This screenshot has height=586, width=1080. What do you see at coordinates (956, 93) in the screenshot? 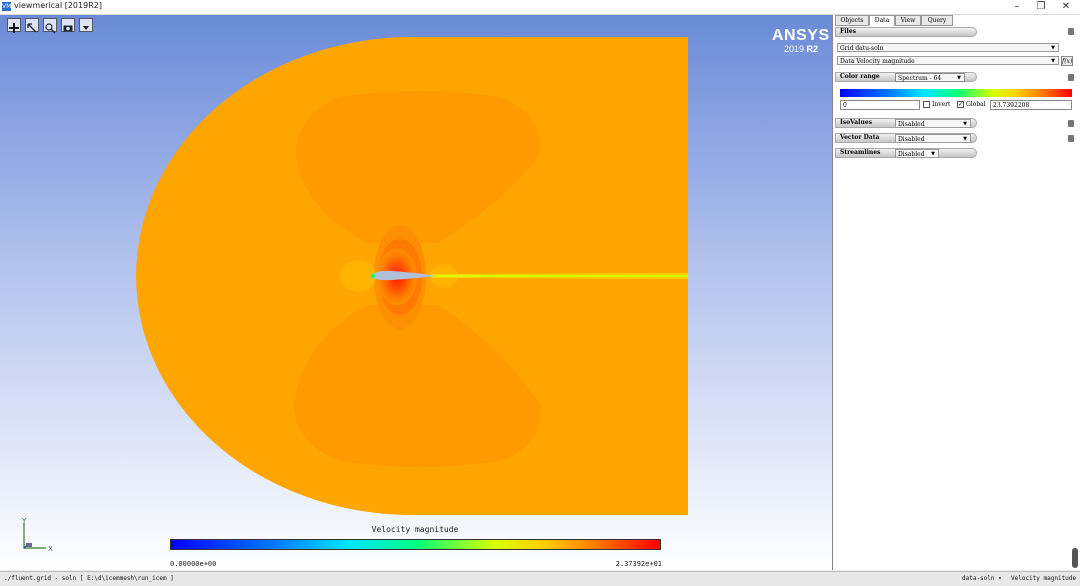
I see `color-range-bar` at bounding box center [956, 93].